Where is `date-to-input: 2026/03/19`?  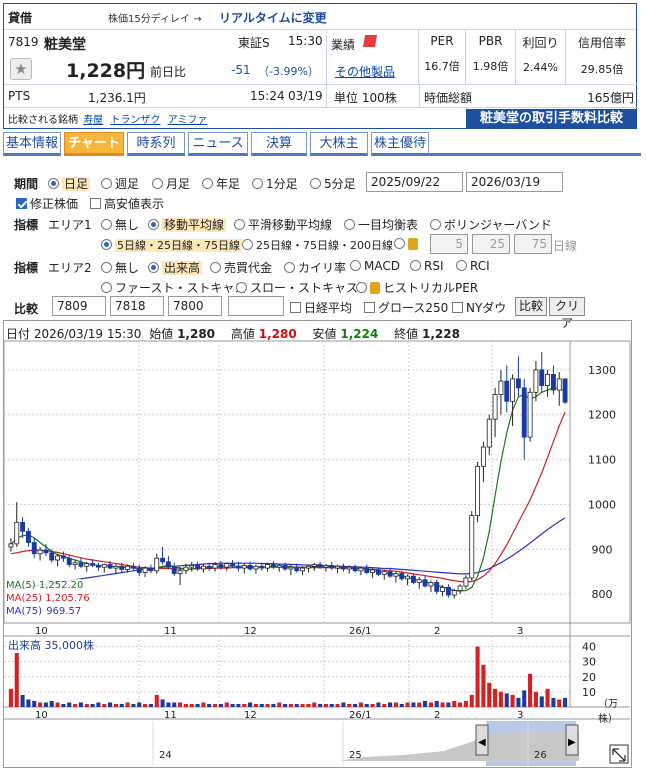
date-to-input: 2026/03/19 is located at coordinates (514, 182).